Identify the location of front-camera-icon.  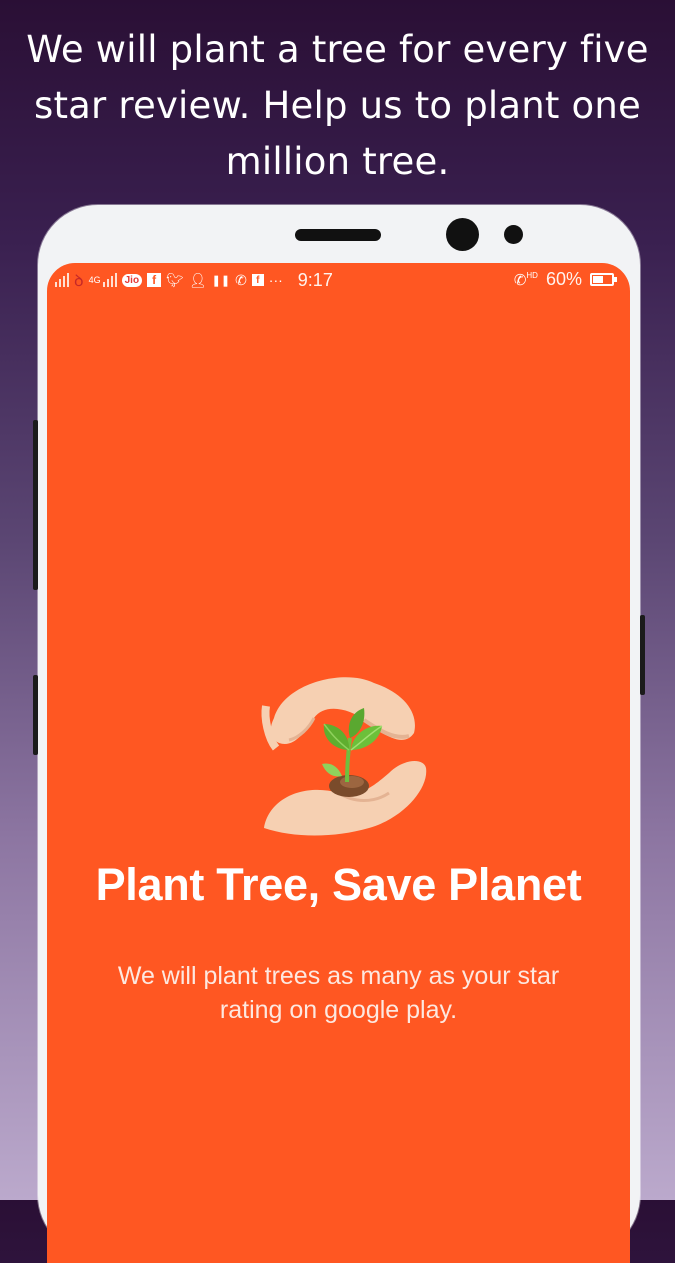
(462, 234).